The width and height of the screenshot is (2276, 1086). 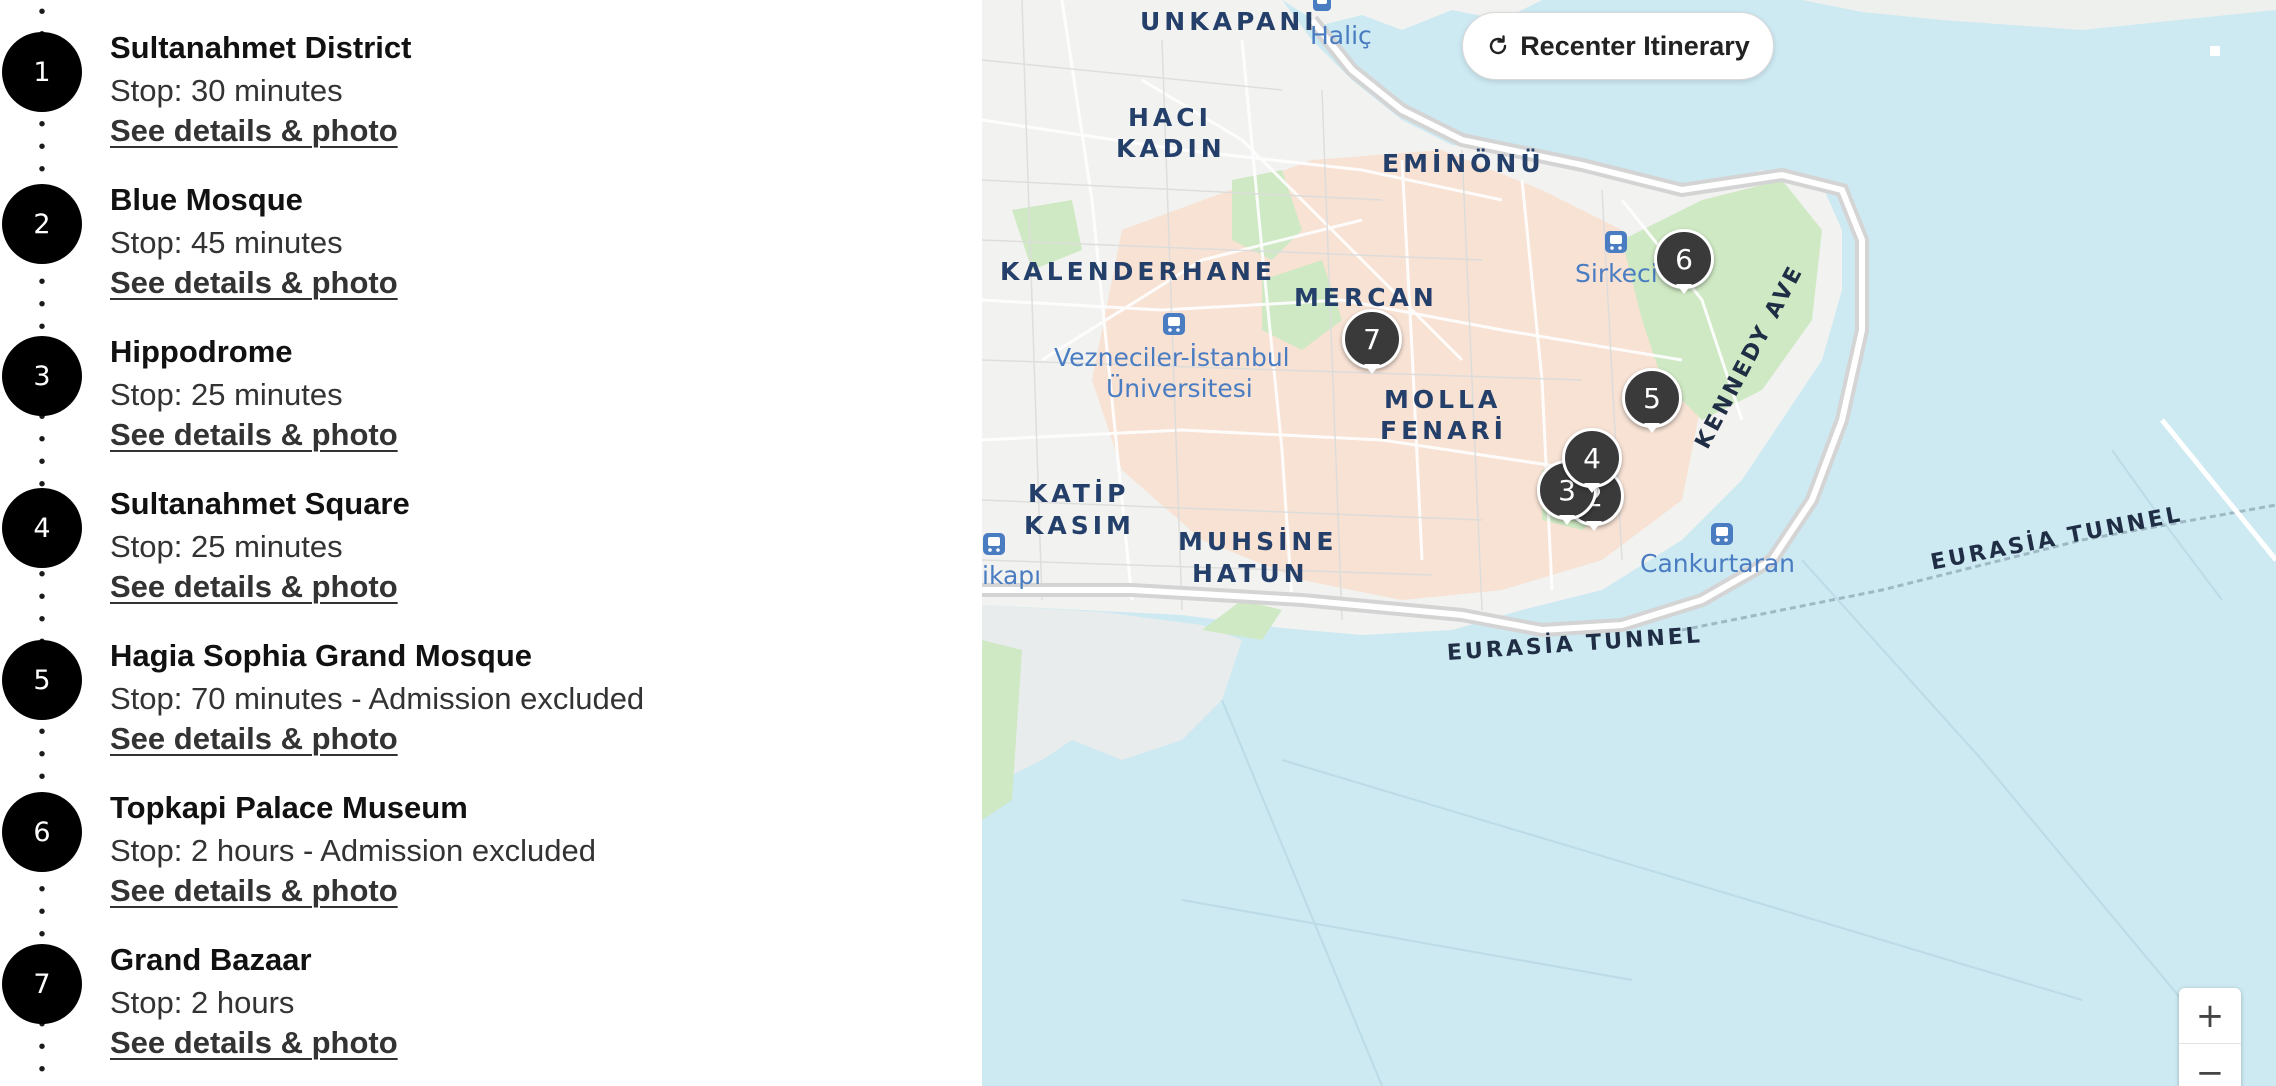 What do you see at coordinates (1372, 339) in the screenshot?
I see `marker-number: 7` at bounding box center [1372, 339].